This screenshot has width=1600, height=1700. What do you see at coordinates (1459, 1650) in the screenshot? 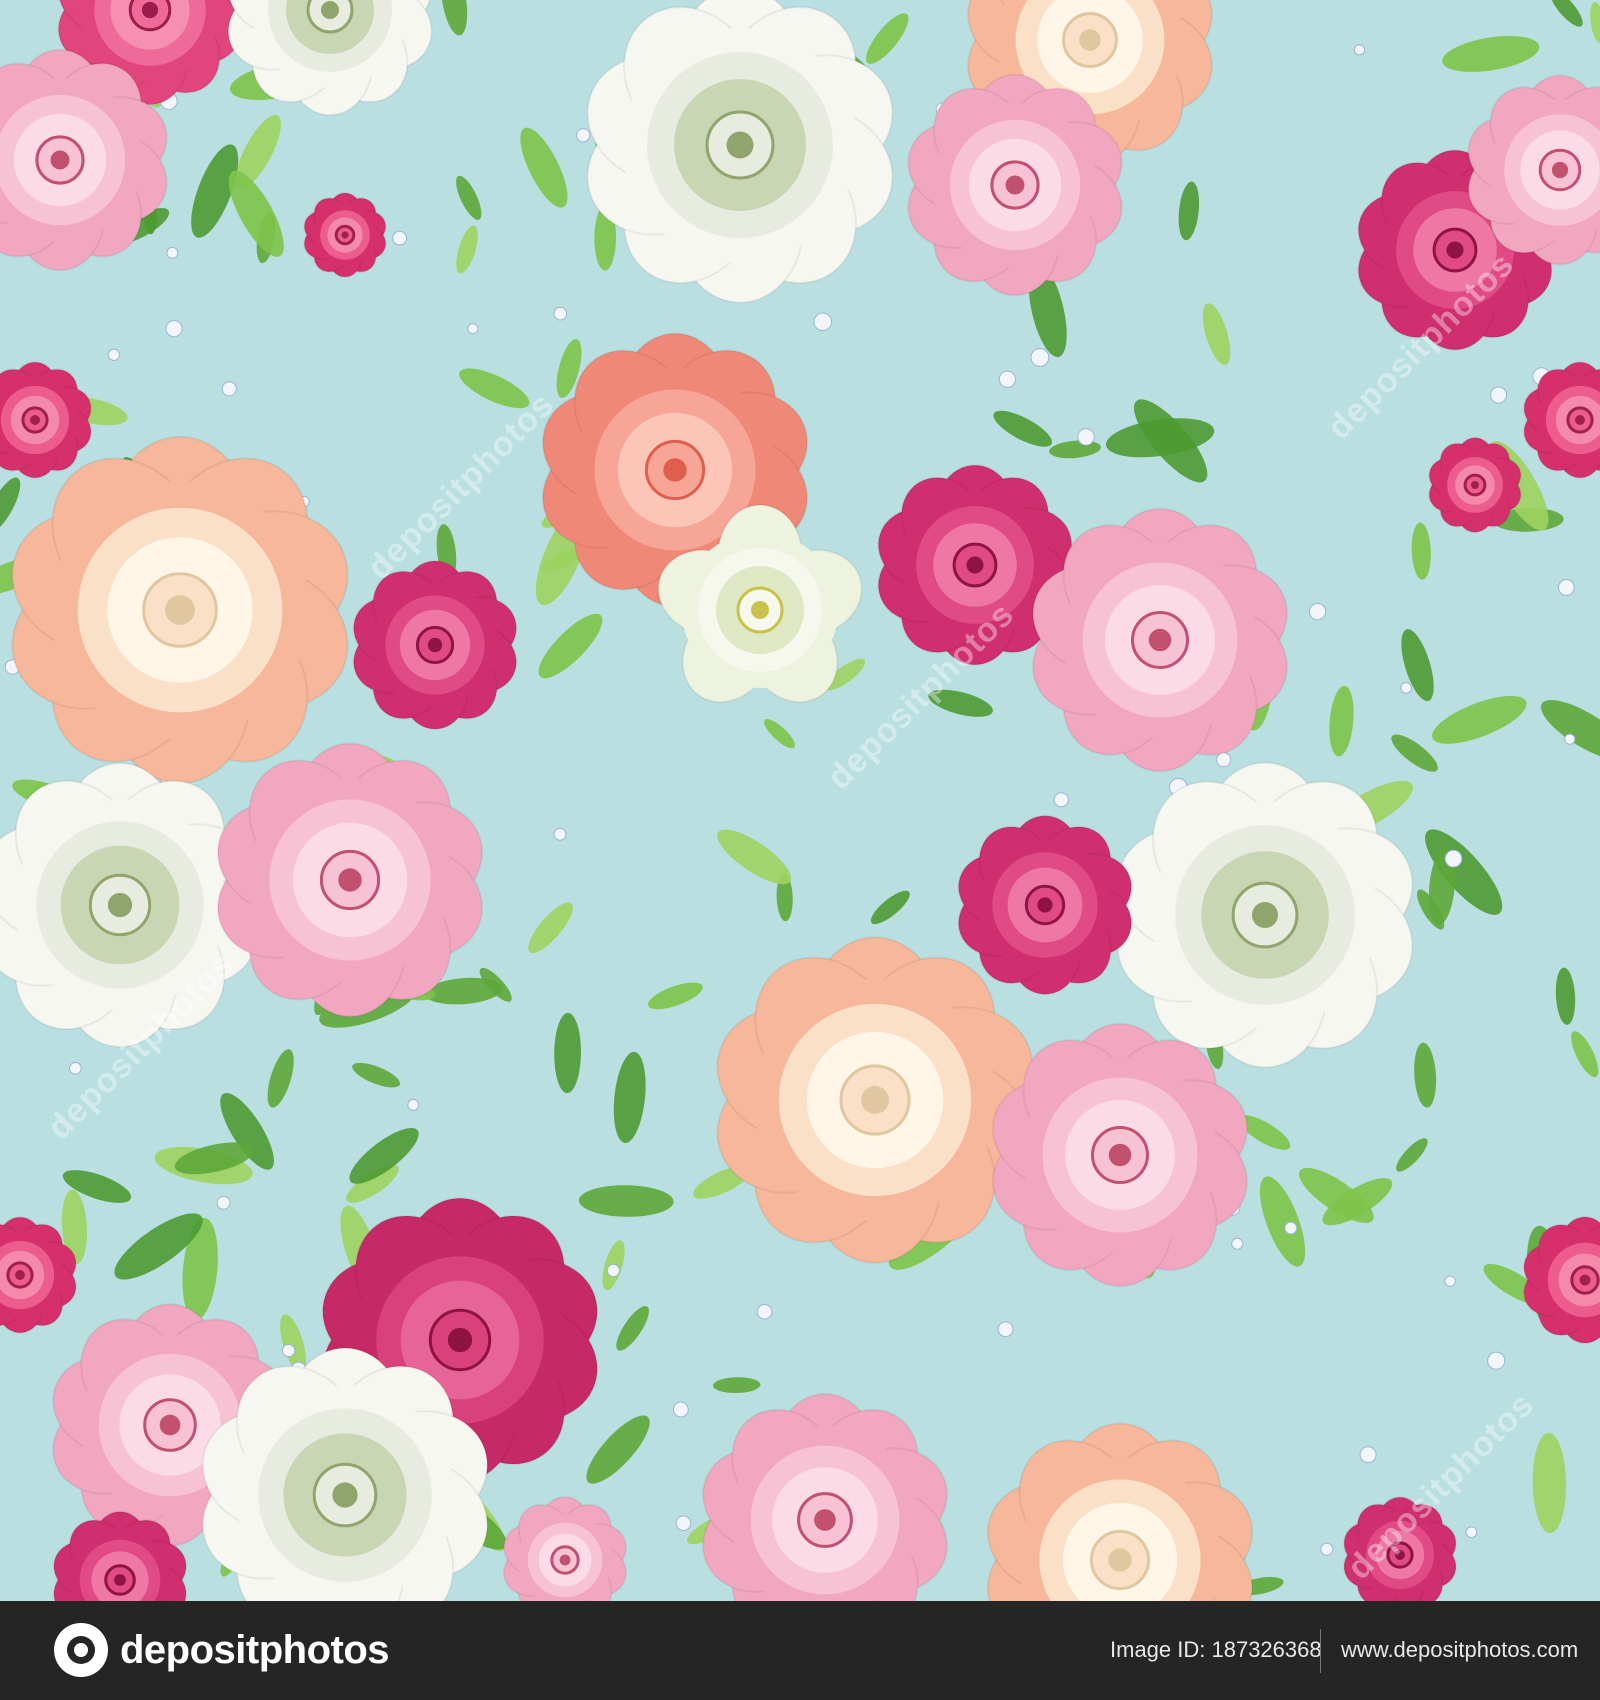
I see `site-url-link: www.depositphotos.com` at bounding box center [1459, 1650].